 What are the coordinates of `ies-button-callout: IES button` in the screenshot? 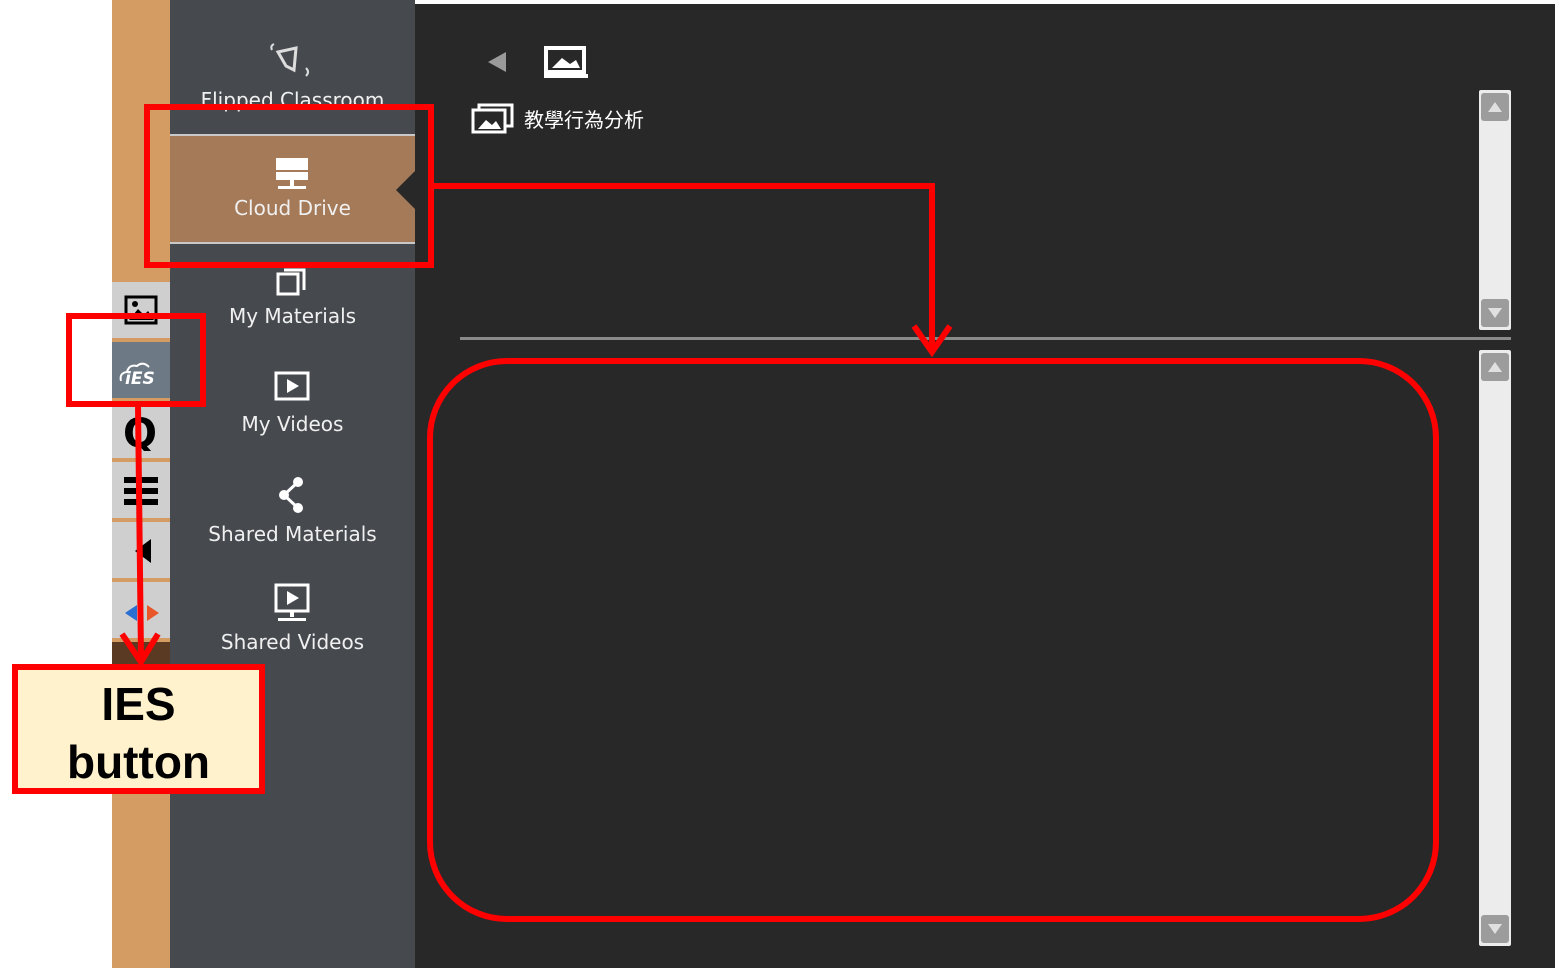 It's located at (138, 729).